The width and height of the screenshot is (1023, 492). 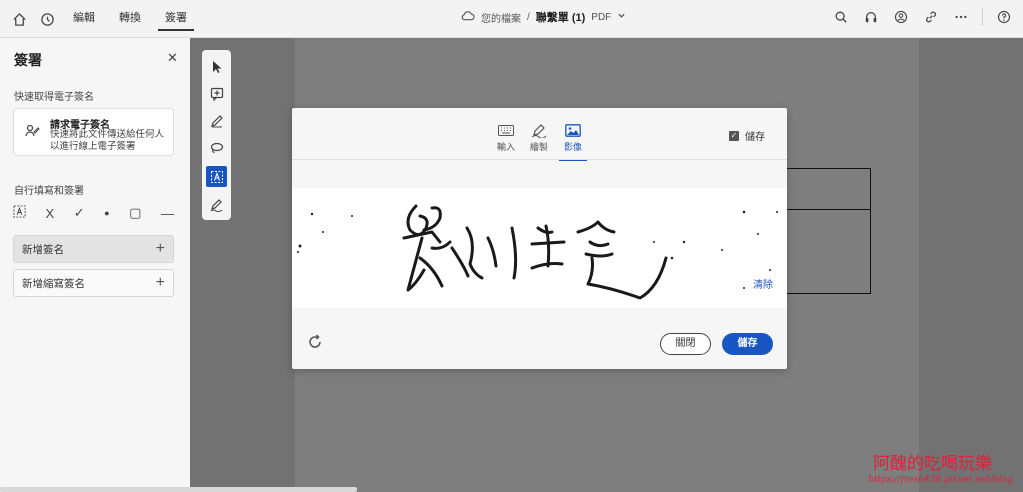 What do you see at coordinates (49, 191) in the screenshot?
I see `fill-sign-label: 自行填寫和簽署` at bounding box center [49, 191].